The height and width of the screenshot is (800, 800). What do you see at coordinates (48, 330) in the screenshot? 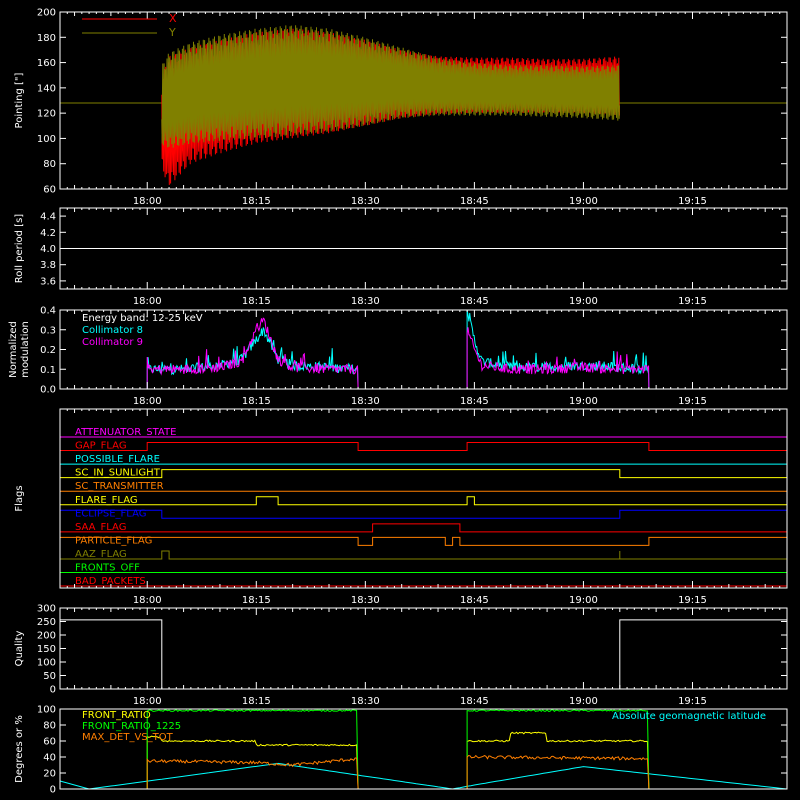
I see `y-tick-label: 0.3` at bounding box center [48, 330].